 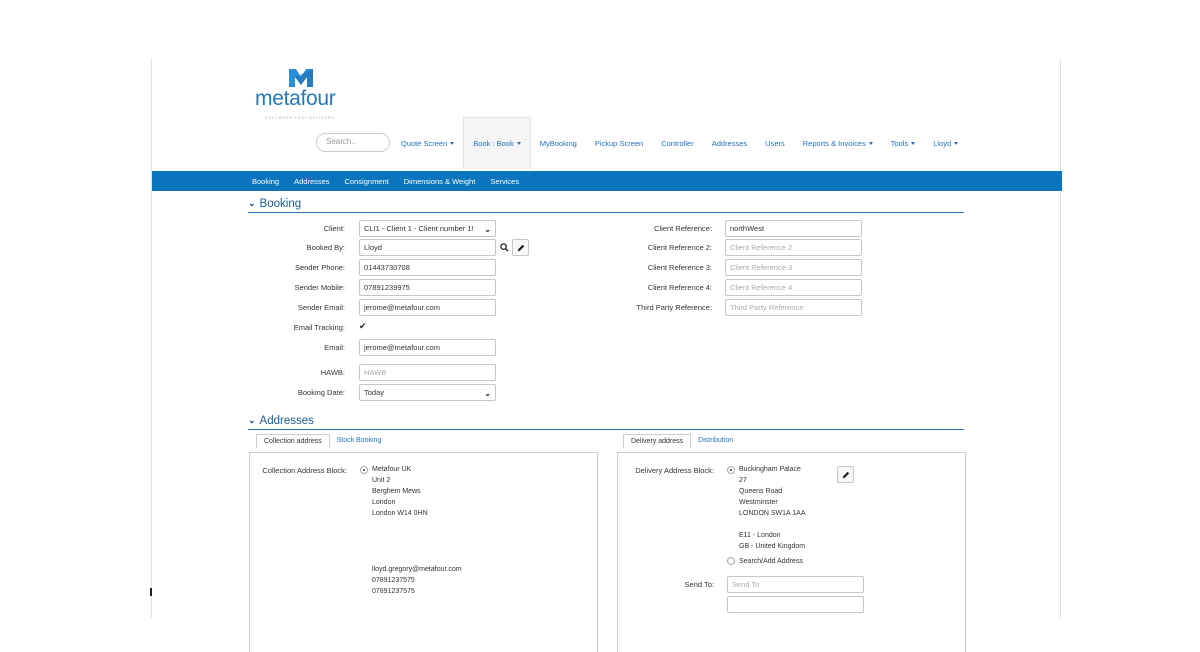 I want to click on subnav-booking: Booking, so click(x=265, y=181).